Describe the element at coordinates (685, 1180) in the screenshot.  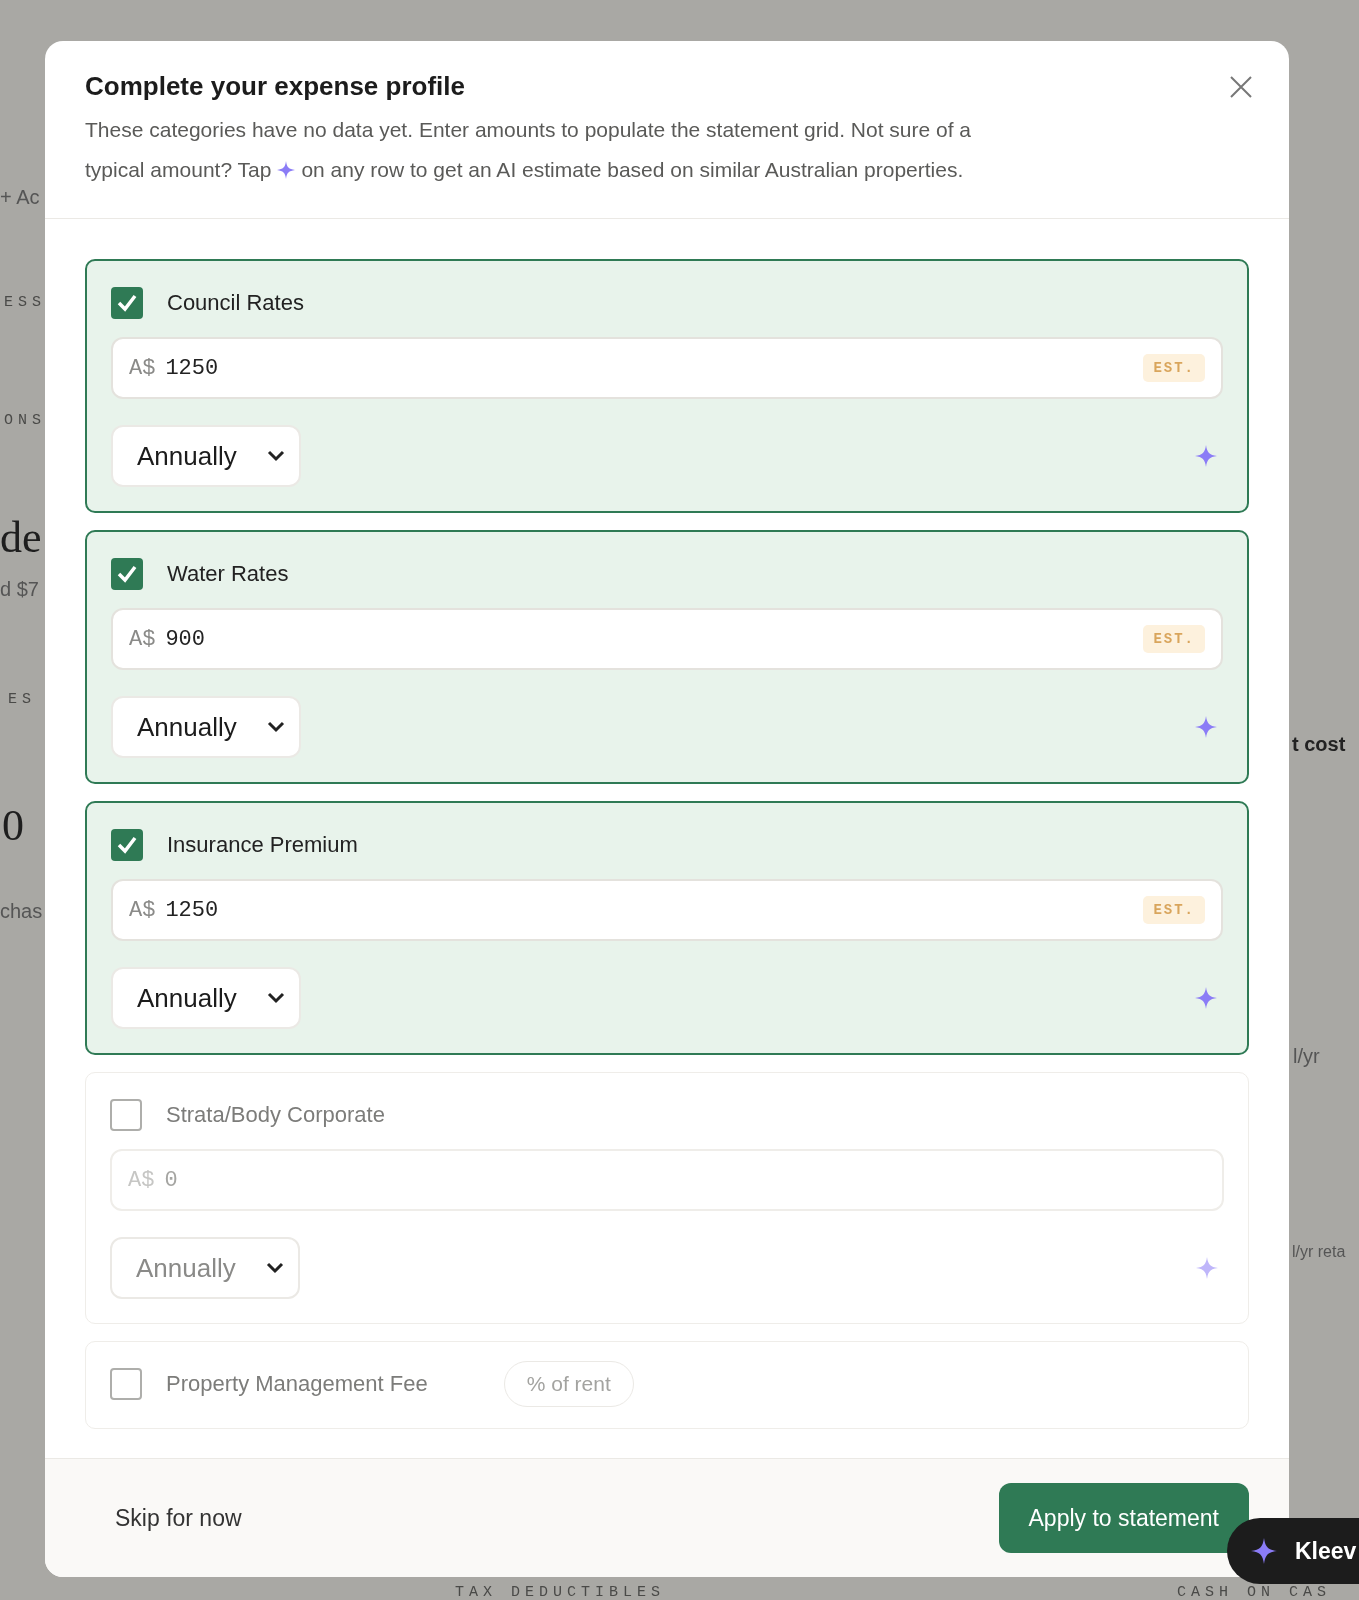
I see `amount-input: 0` at that location.